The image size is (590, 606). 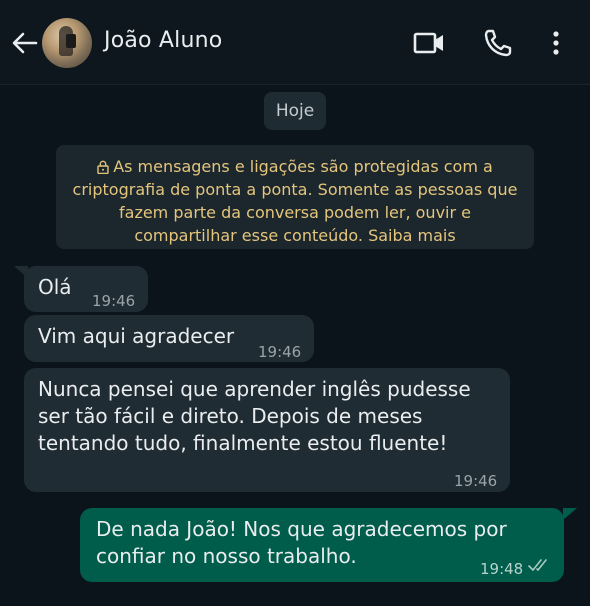 I want to click on bubble-tail, so click(x=570, y=514).